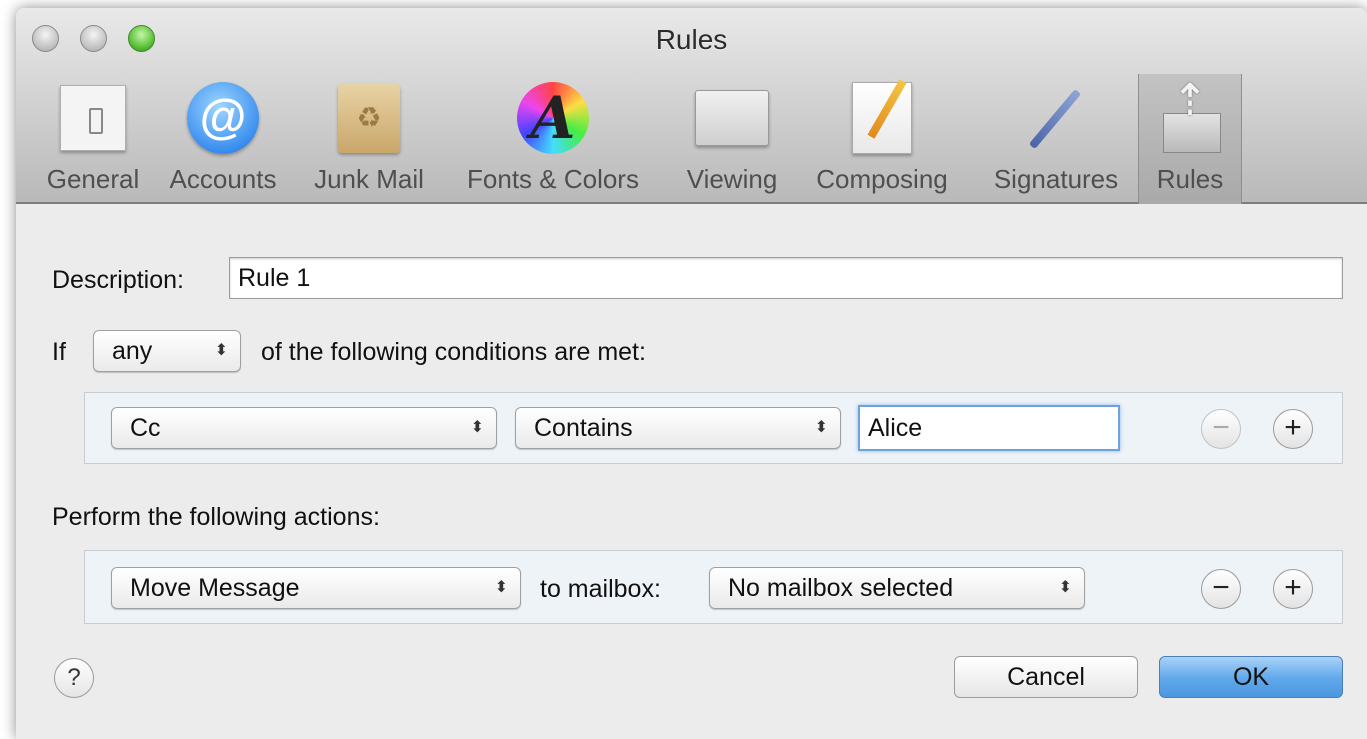 This screenshot has width=1367, height=739. What do you see at coordinates (1190, 179) in the screenshot?
I see `toolbar-item-label: Rules` at bounding box center [1190, 179].